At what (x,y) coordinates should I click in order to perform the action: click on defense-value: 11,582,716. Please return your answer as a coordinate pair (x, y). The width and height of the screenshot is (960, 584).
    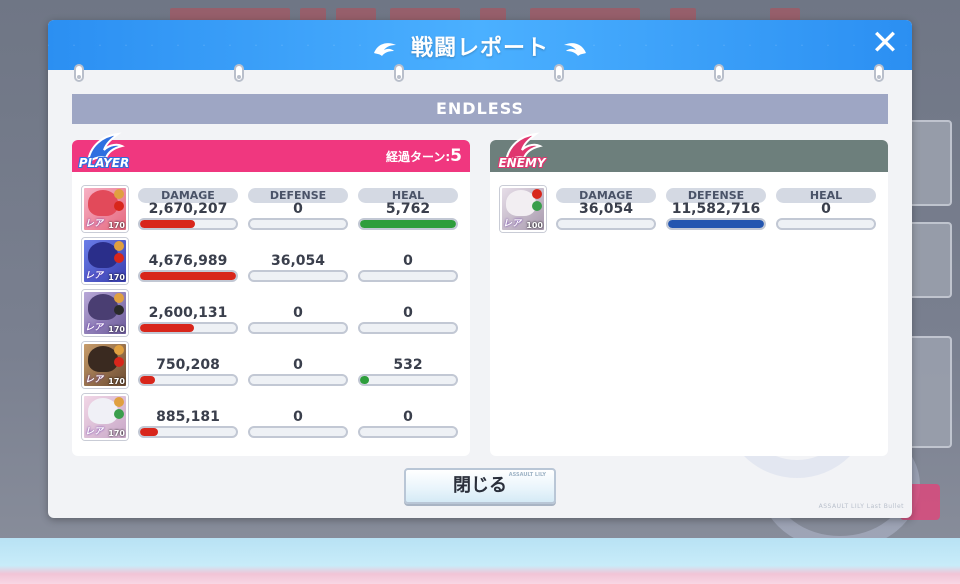
    Looking at the image, I should click on (716, 209).